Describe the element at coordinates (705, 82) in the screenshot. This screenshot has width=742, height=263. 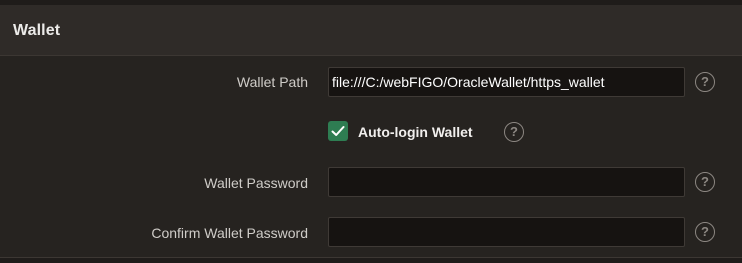
I see `wallet-path-help-icon: ?` at that location.